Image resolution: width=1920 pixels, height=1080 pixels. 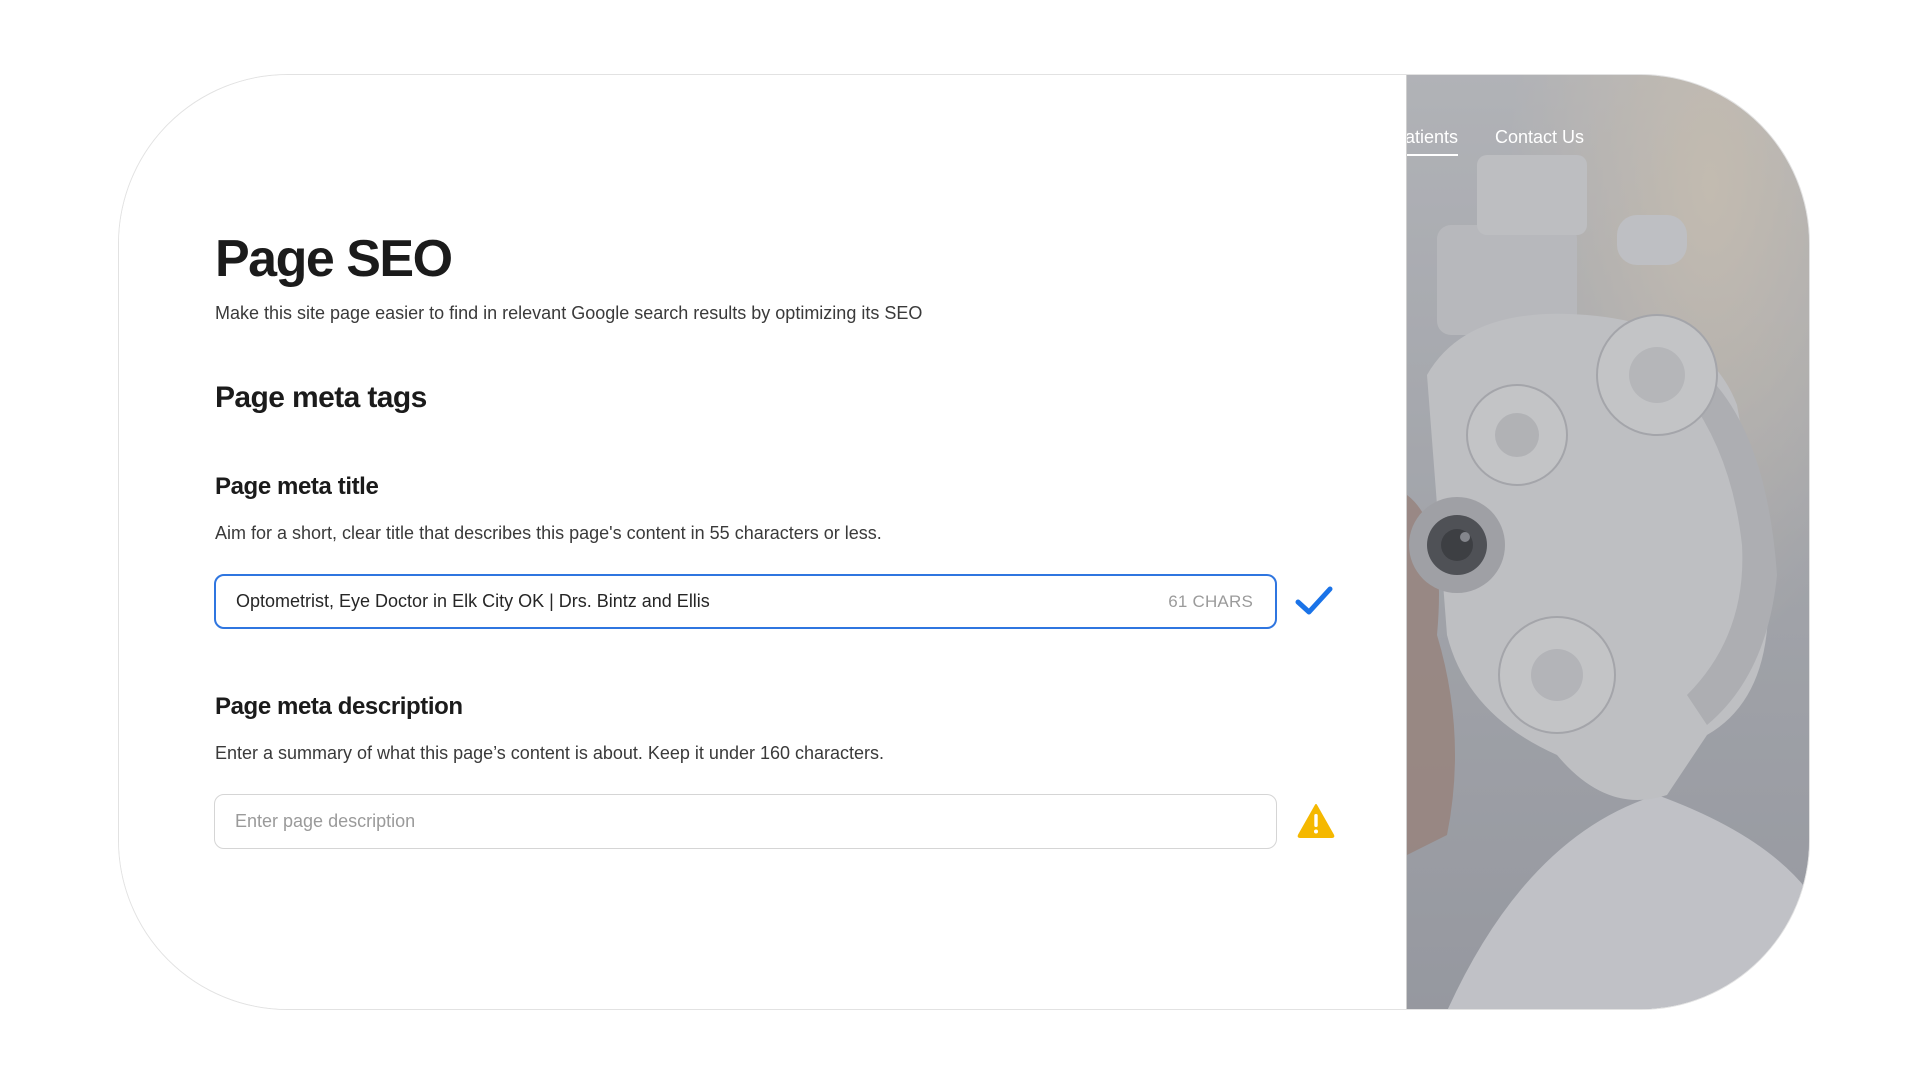 I want to click on meta-description-input: Enter page description, so click(x=745, y=821).